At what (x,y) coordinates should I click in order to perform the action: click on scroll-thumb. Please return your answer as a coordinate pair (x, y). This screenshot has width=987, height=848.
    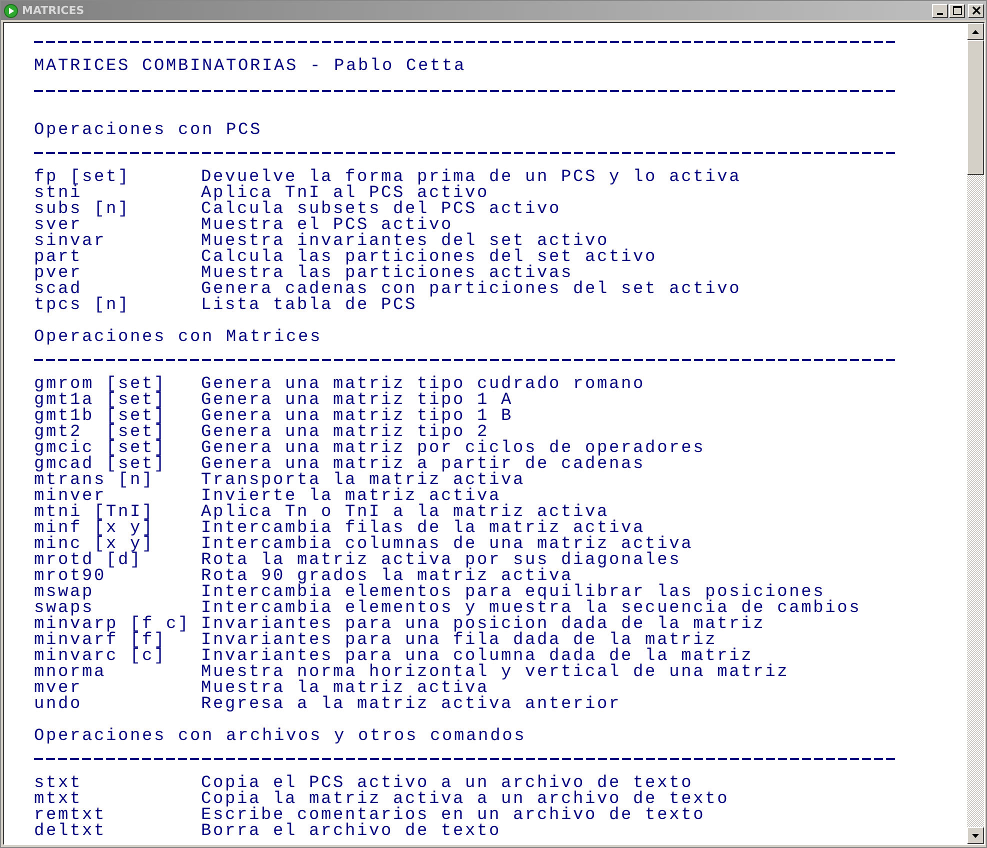
    Looking at the image, I should click on (975, 107).